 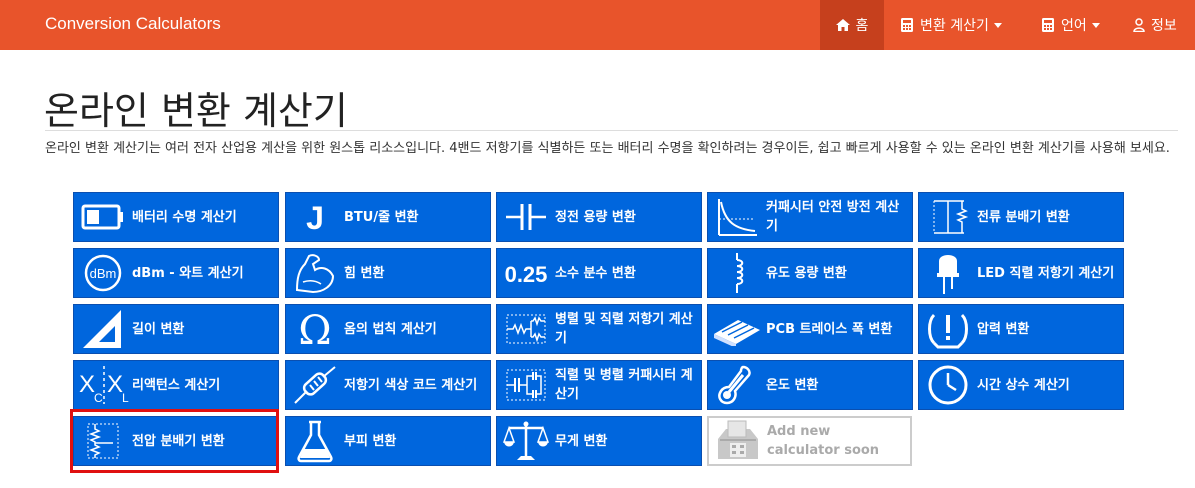 I want to click on svg-text: 0.25, so click(x=526, y=274).